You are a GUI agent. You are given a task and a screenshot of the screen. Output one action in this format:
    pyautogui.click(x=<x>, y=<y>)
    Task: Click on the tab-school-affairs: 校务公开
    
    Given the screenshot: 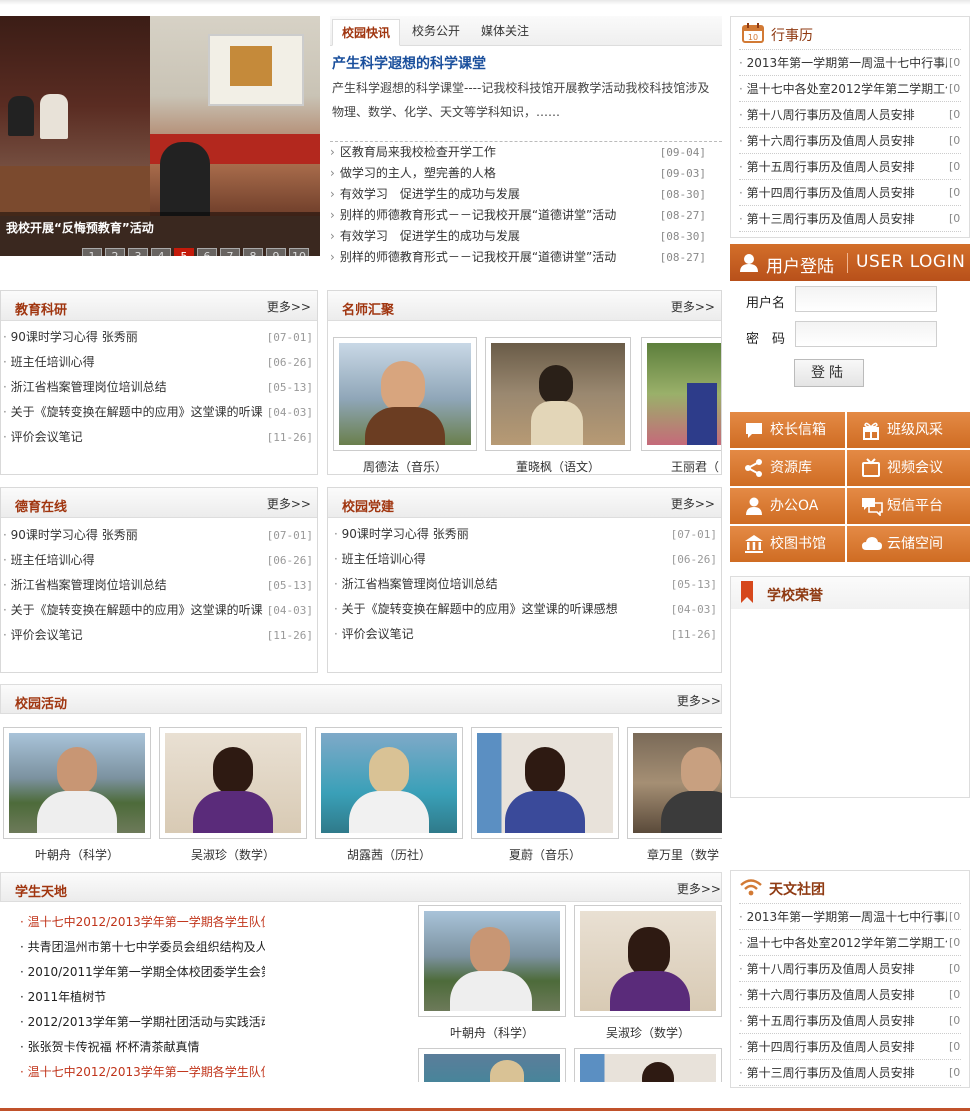 What is the action you would take?
    pyautogui.click(x=436, y=31)
    